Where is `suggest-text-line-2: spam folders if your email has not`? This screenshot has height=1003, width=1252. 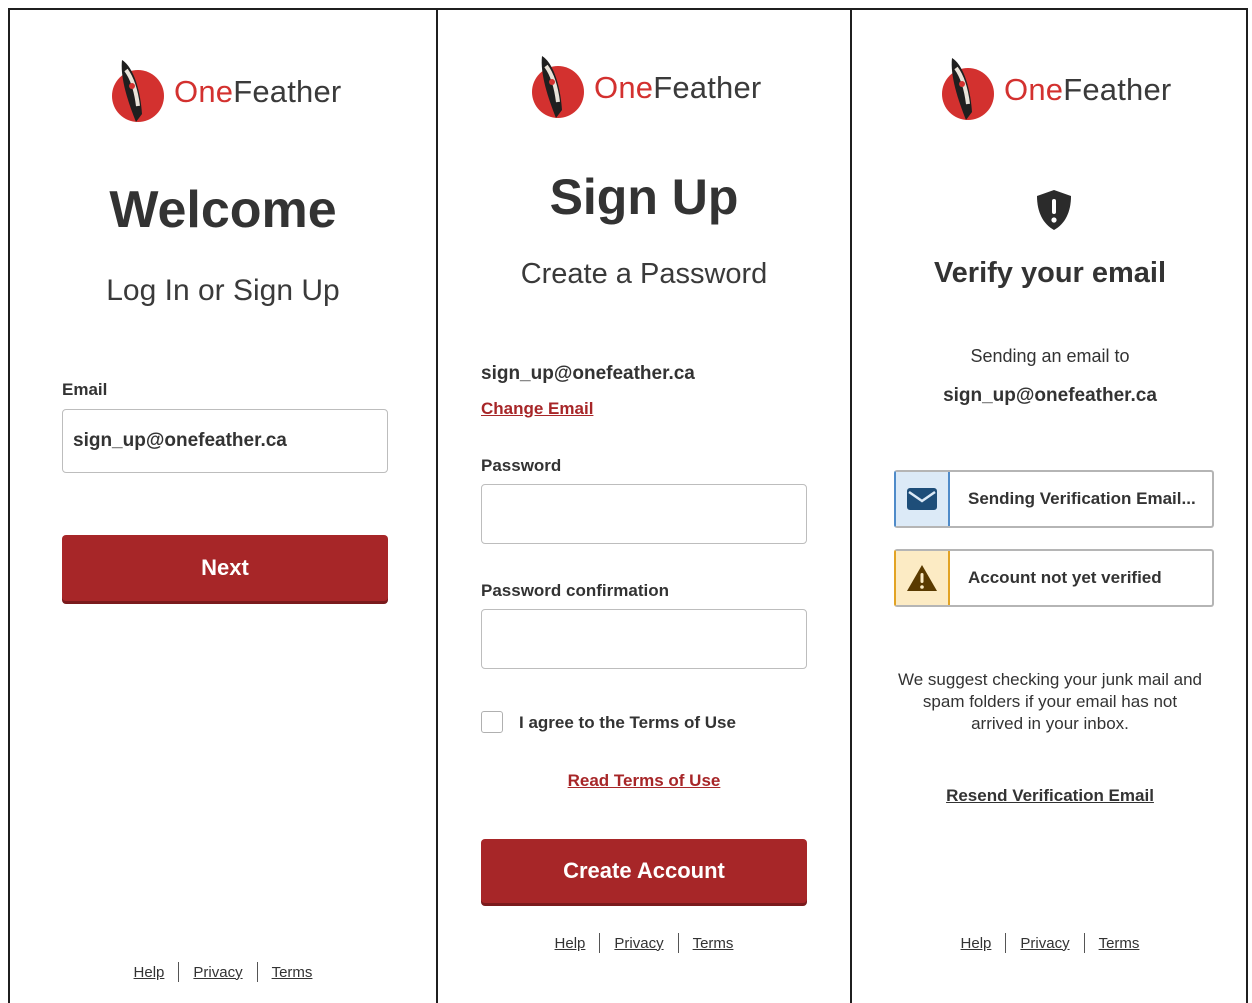
suggest-text-line-2: spam folders if your email has not is located at coordinates (1050, 701).